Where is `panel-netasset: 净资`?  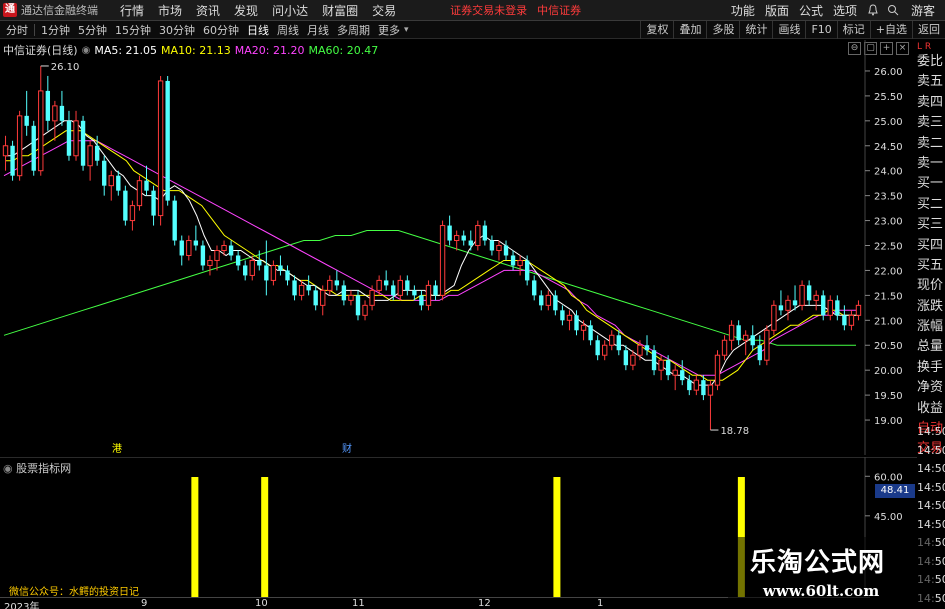 panel-netasset: 净资 is located at coordinates (930, 388).